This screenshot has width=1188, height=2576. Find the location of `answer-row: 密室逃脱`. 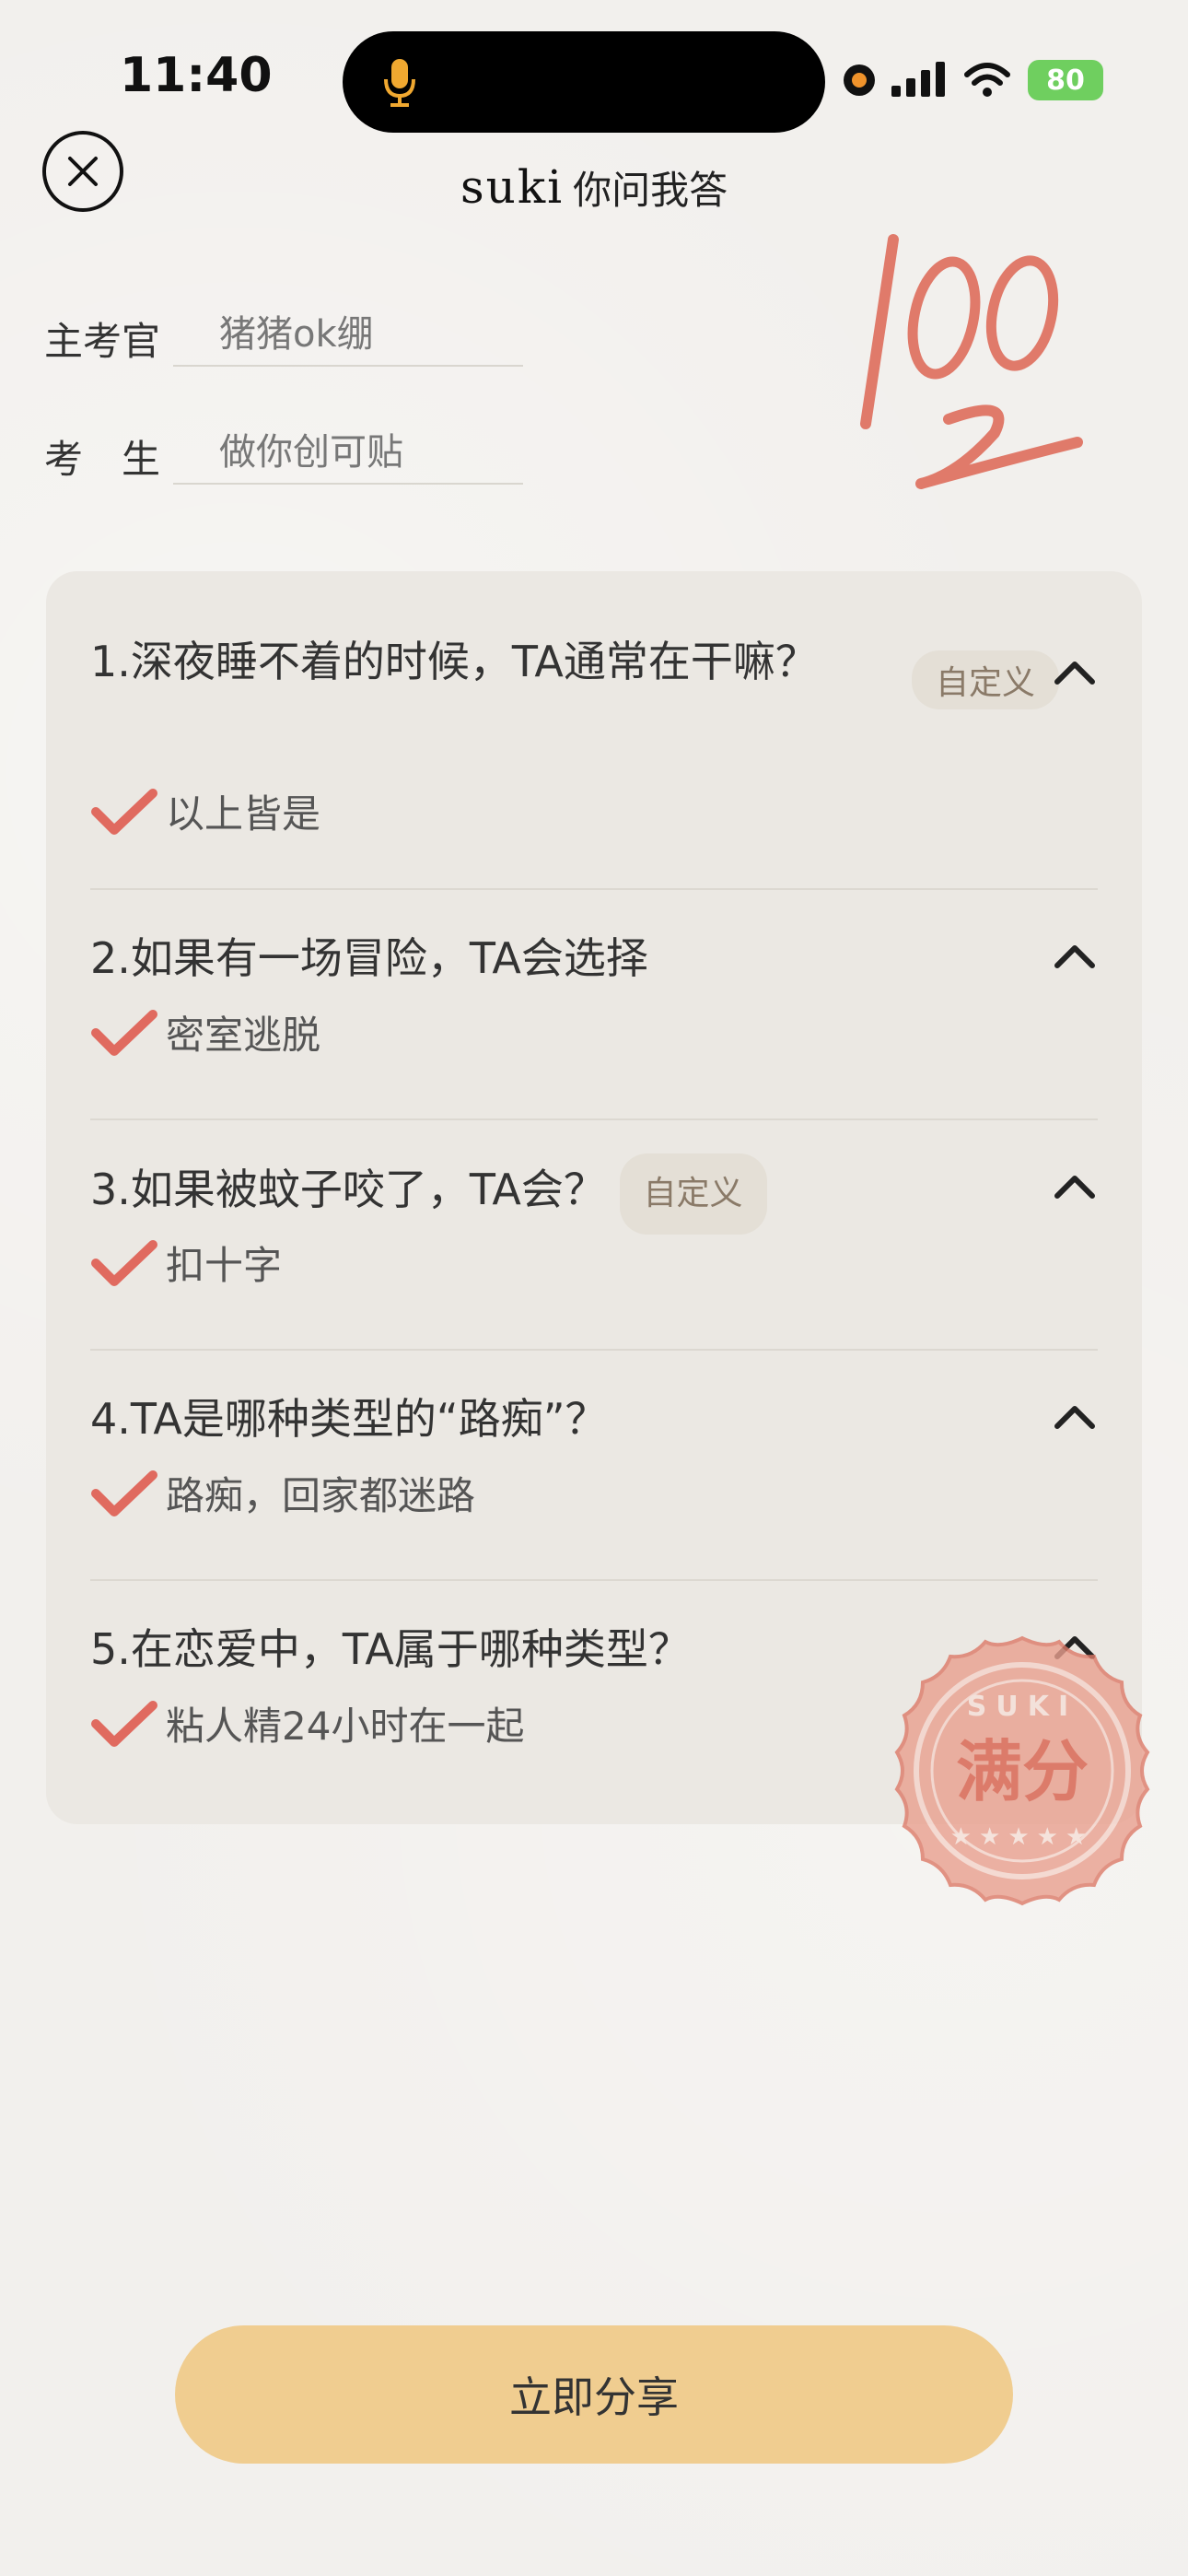

answer-row: 密室逃脱 is located at coordinates (205, 1032).